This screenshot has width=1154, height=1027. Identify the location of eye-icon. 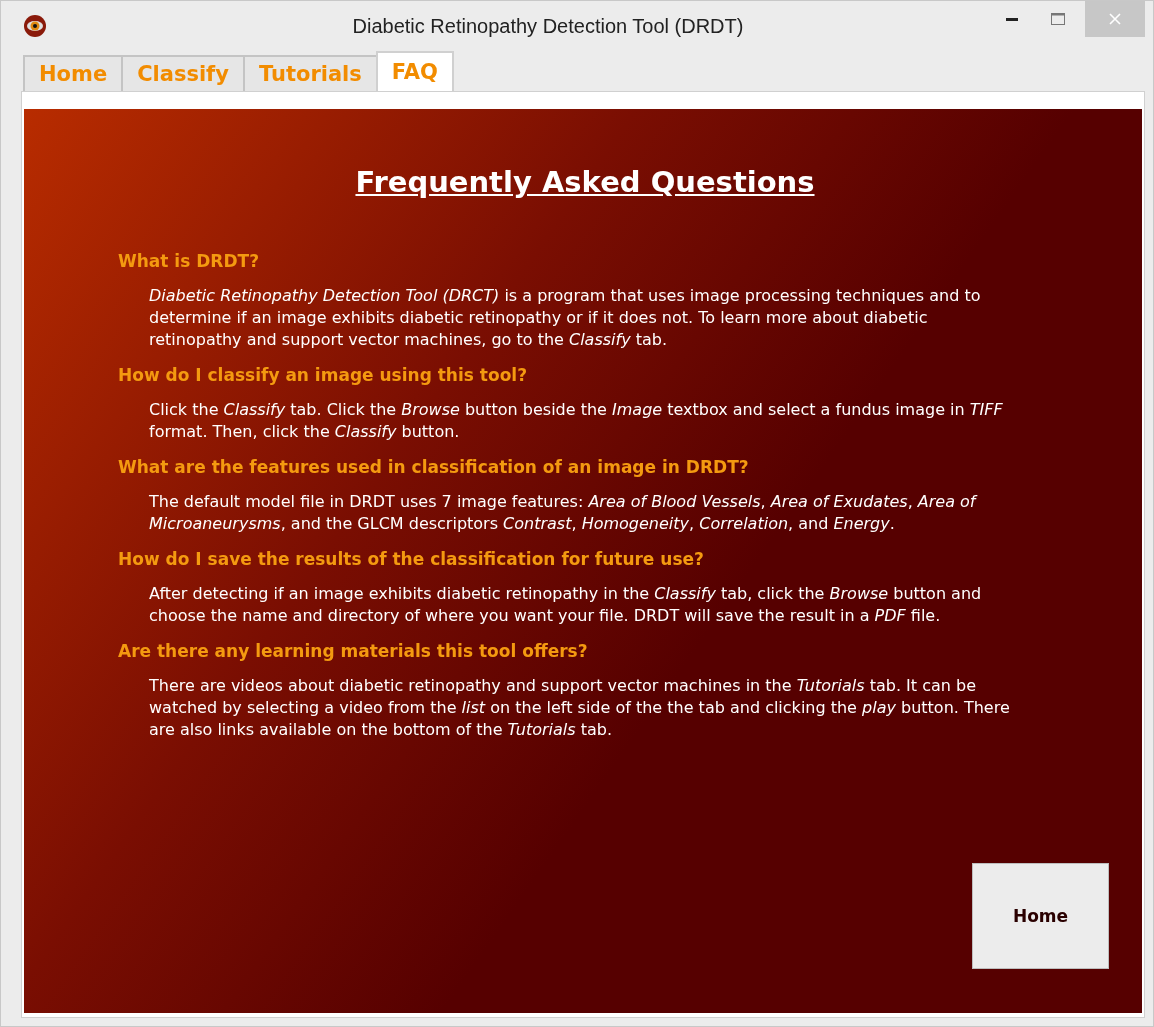
(35, 26).